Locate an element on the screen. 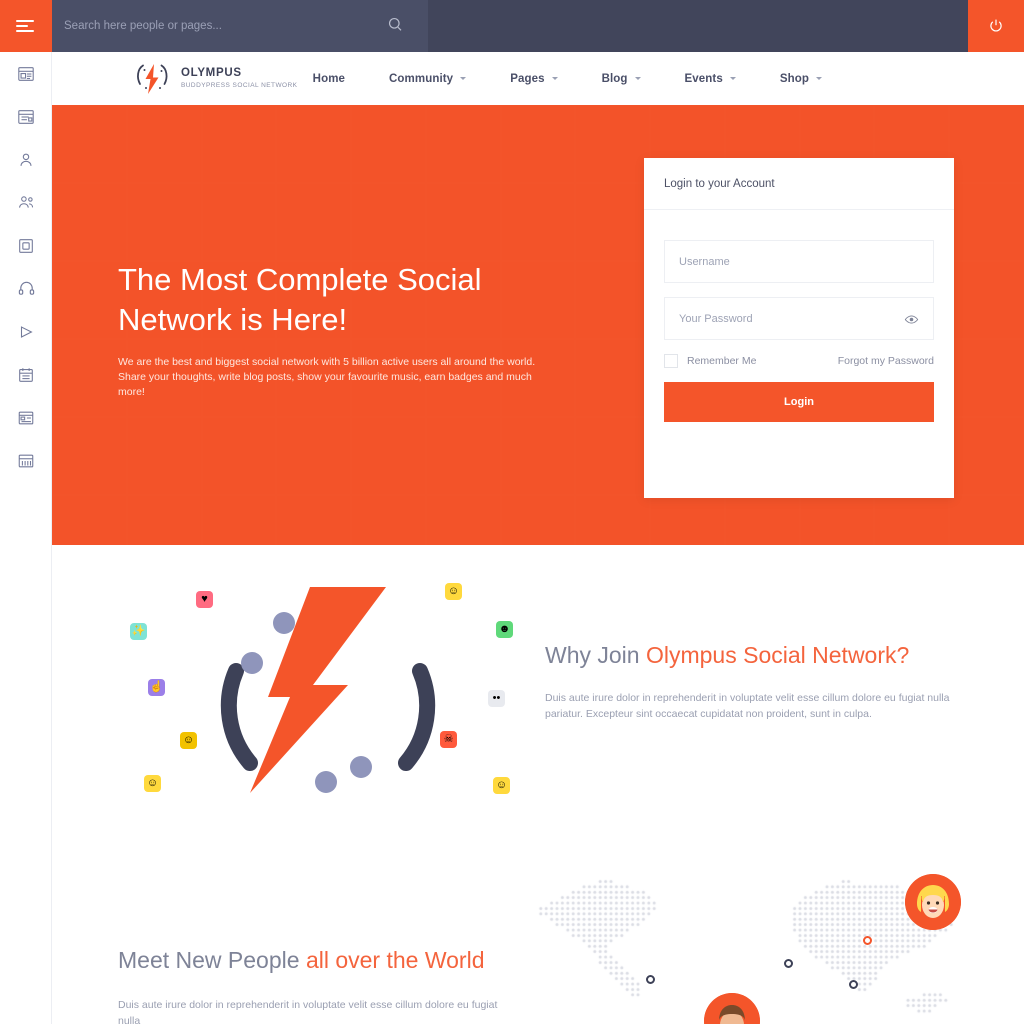 The height and width of the screenshot is (1024, 1024). logo-text-block: OLYMPUS BUDDYPRESS SOCIAL NETWORK is located at coordinates (239, 79).